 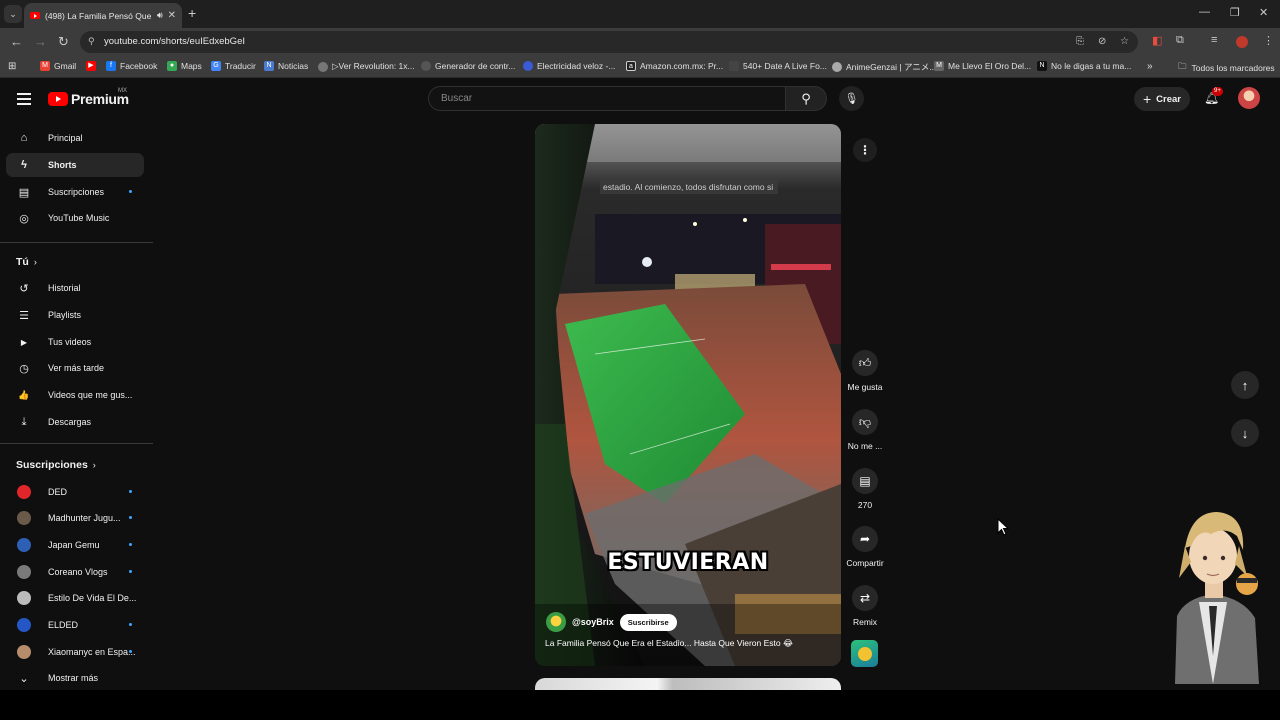 I want to click on next-short-preview, so click(x=688, y=684).